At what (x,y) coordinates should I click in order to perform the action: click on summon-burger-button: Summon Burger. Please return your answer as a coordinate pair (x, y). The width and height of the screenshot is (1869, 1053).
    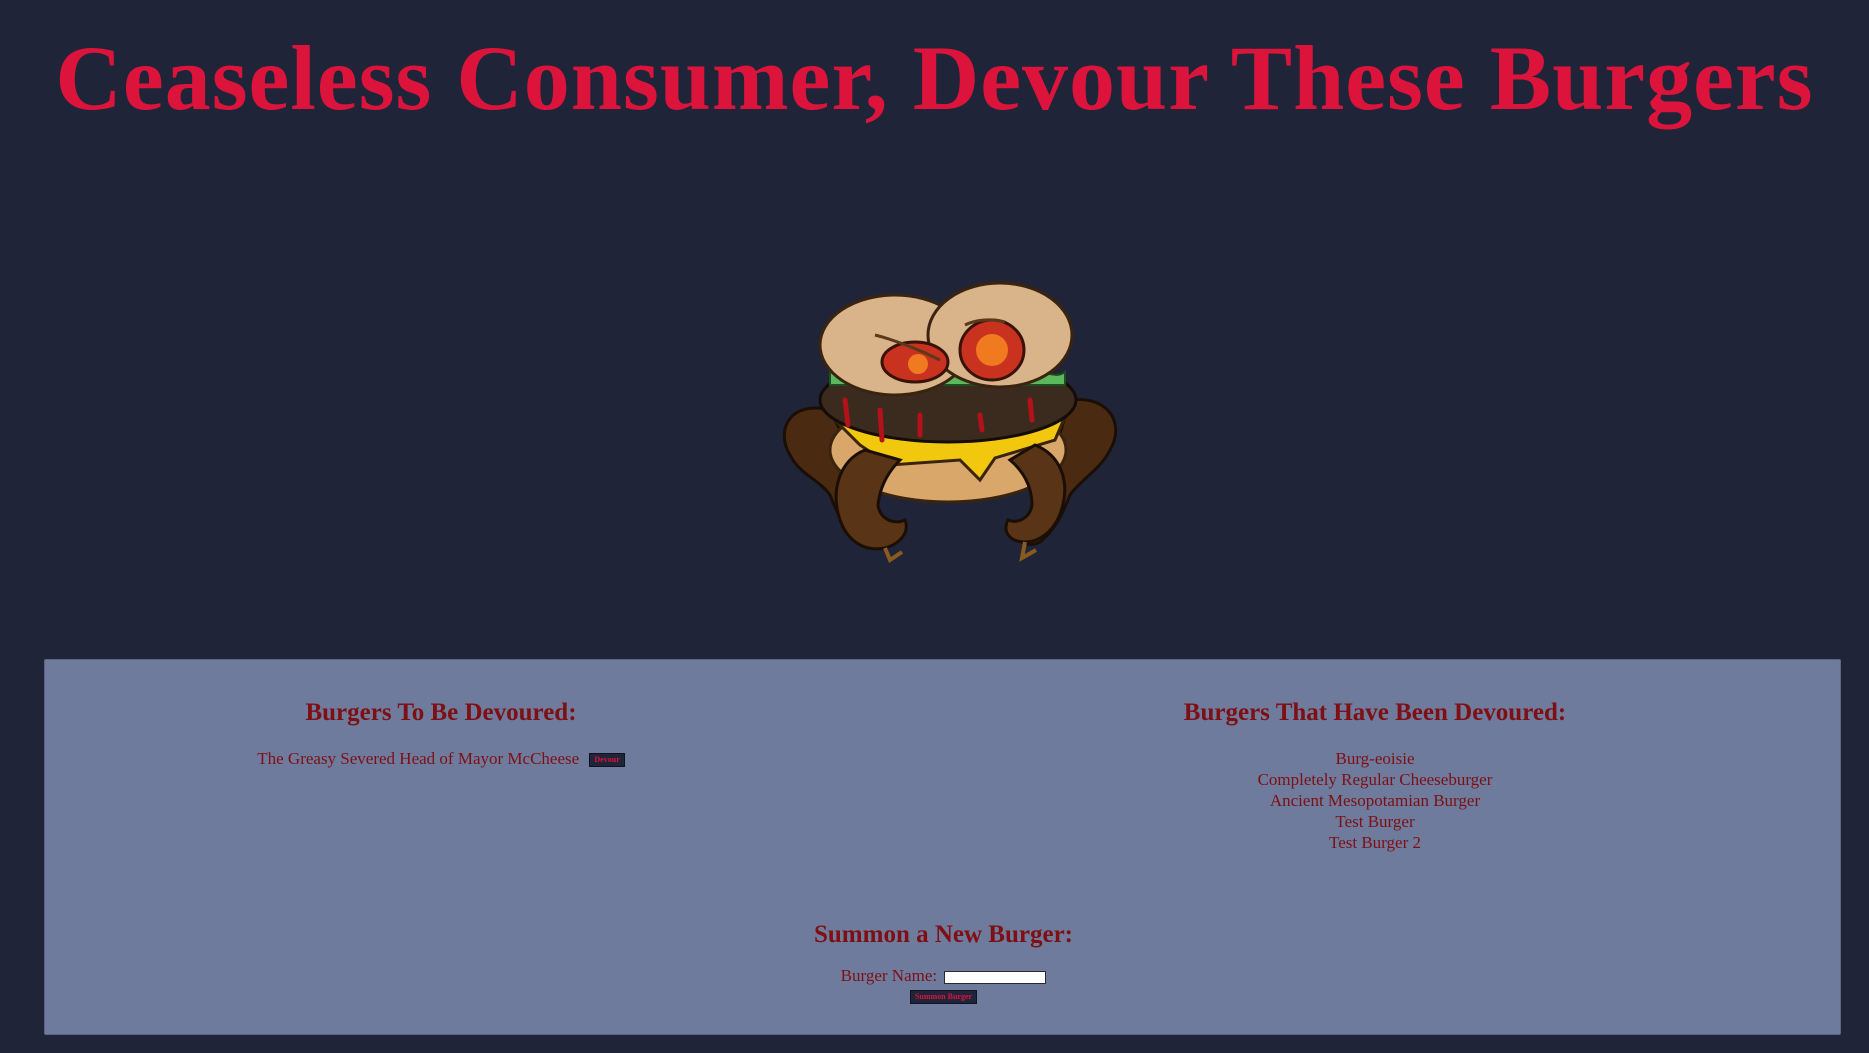
    Looking at the image, I should click on (943, 997).